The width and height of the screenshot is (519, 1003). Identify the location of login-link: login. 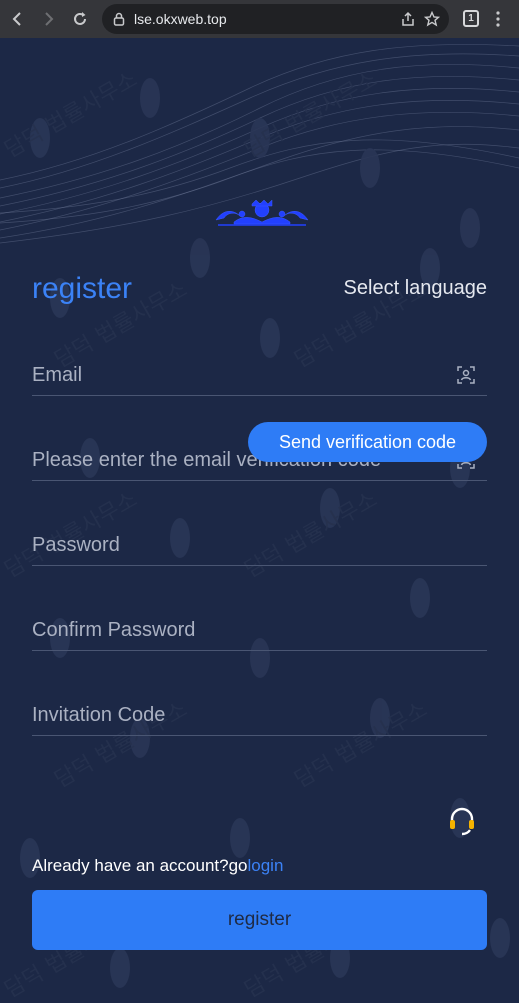
(266, 865).